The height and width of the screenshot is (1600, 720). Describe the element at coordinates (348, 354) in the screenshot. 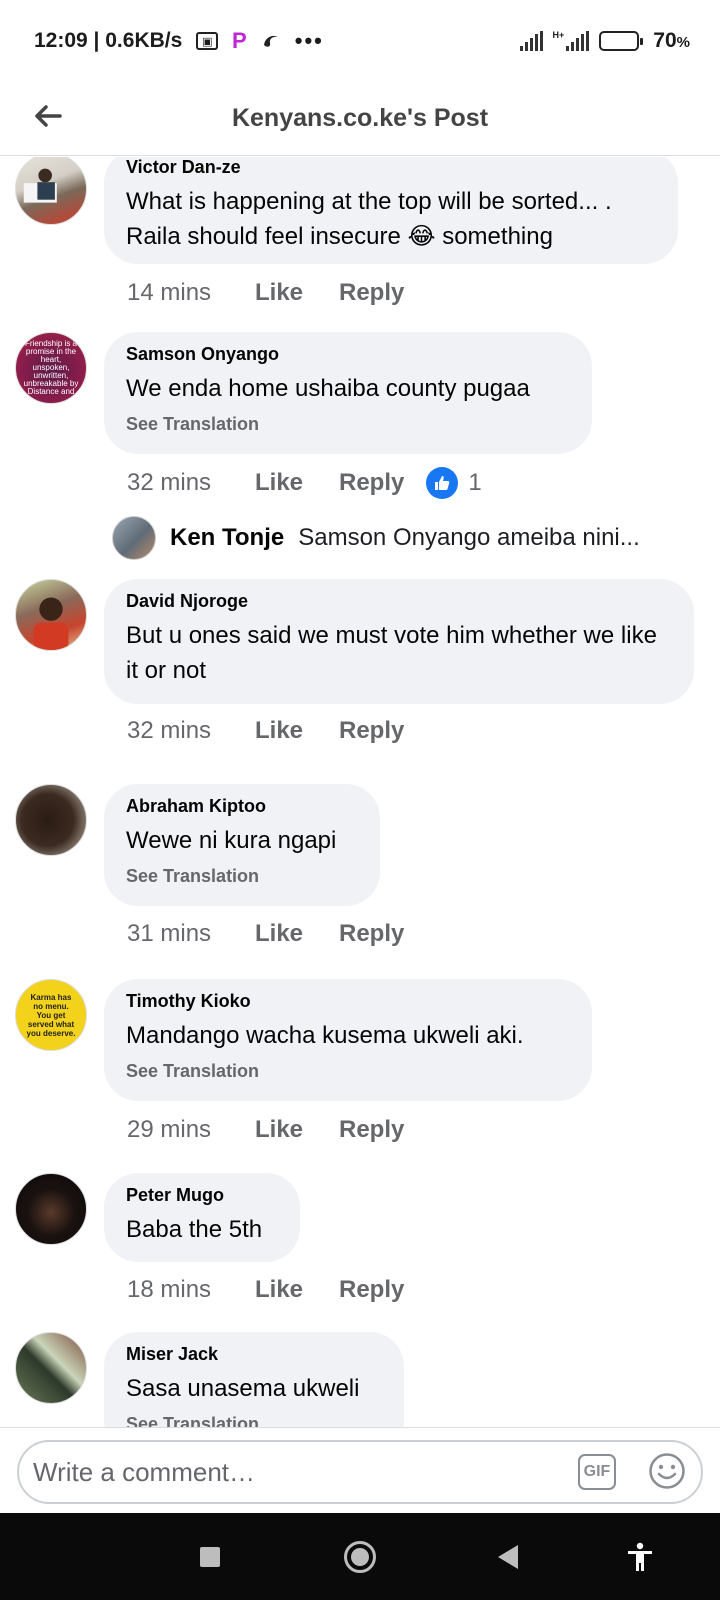

I see `commenter-name: Samson Onyango` at that location.